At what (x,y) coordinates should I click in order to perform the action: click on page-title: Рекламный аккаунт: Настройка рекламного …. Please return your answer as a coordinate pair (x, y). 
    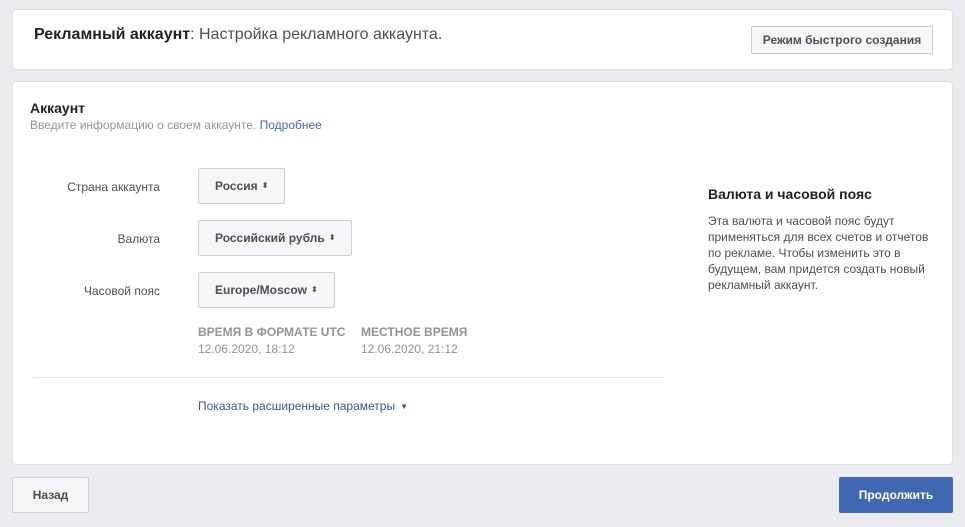
    Looking at the image, I should click on (238, 35).